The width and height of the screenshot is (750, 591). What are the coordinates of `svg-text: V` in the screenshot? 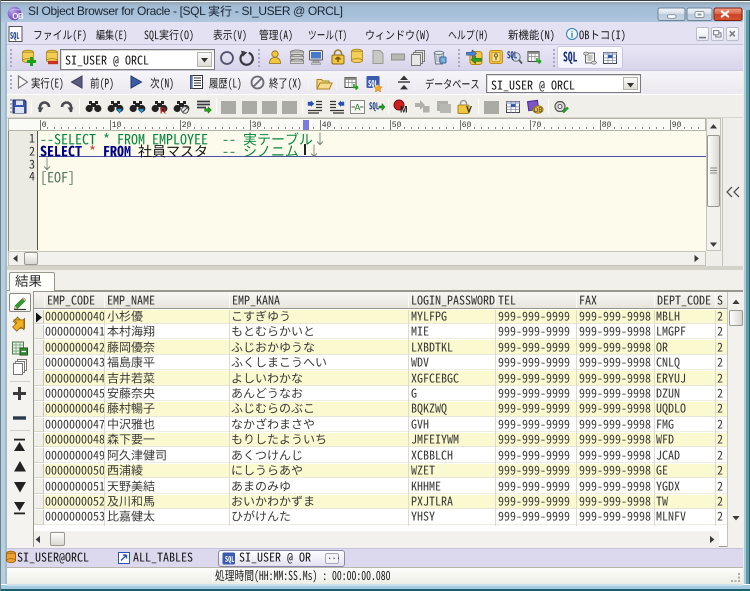 It's located at (469, 110).